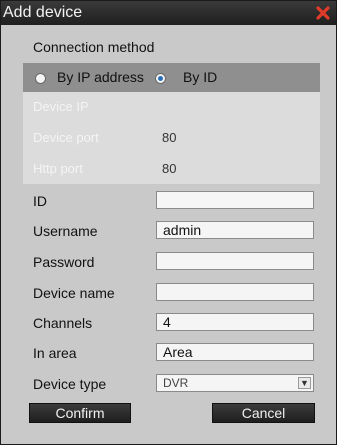  I want to click on radio-label-by-id: By ID, so click(200, 77).